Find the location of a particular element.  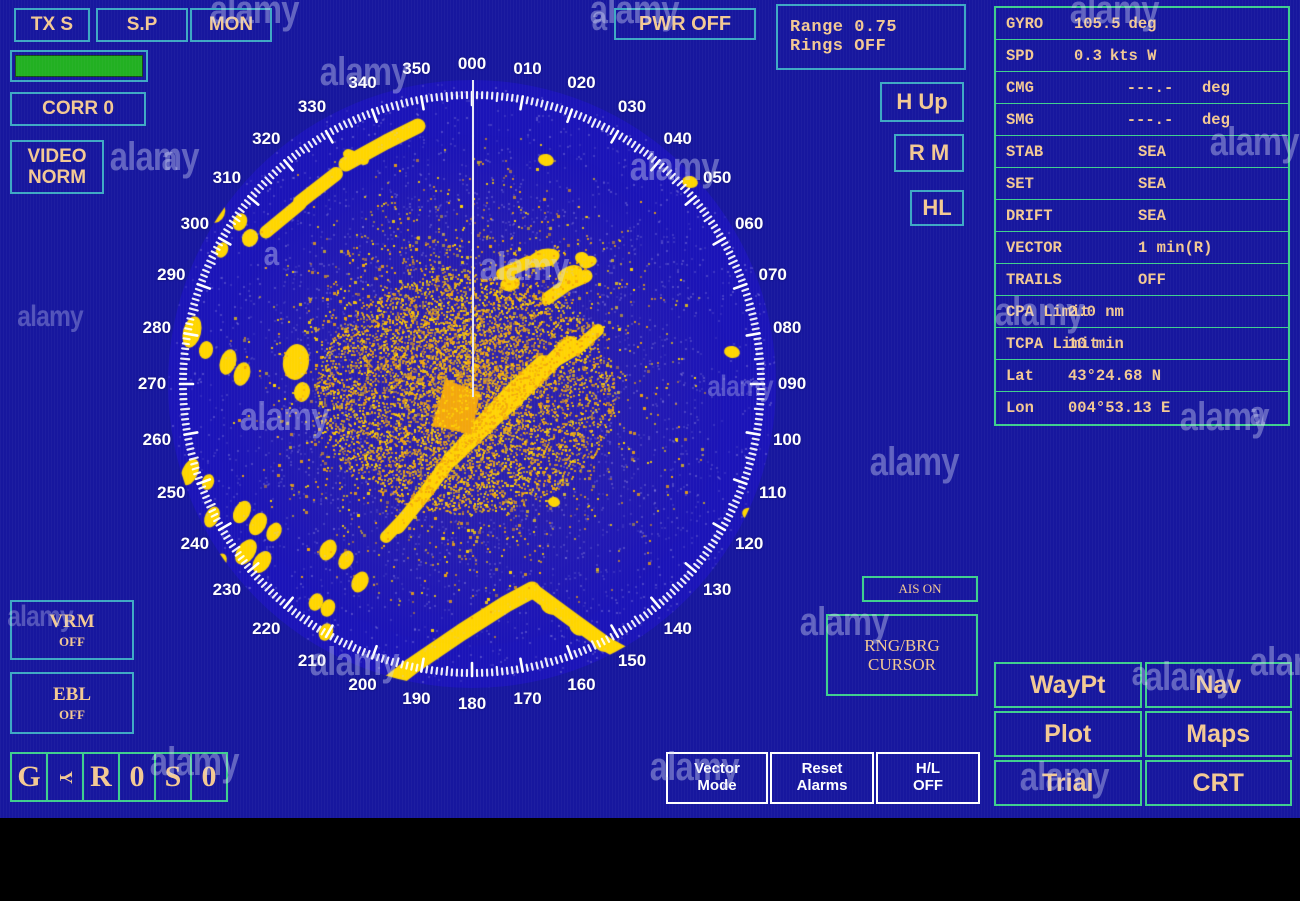

bearing-label-320: 320 is located at coordinates (266, 138).